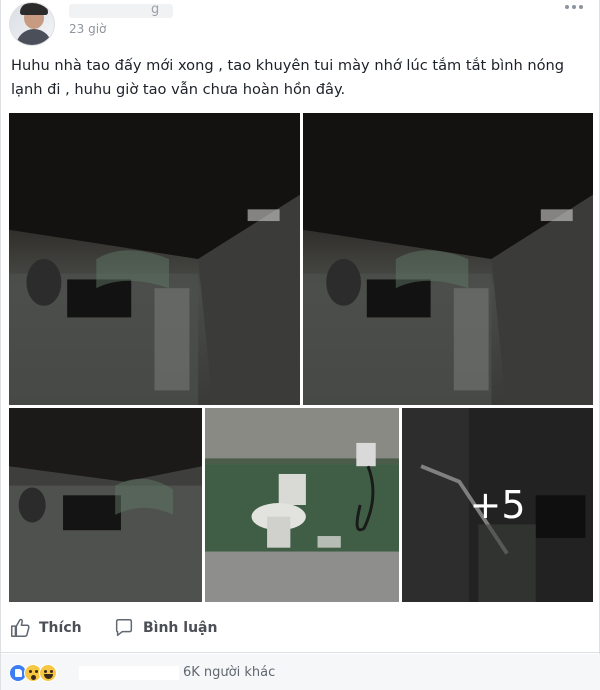 The height and width of the screenshot is (690, 600). I want to click on reactor-names-redacted, so click(129, 673).